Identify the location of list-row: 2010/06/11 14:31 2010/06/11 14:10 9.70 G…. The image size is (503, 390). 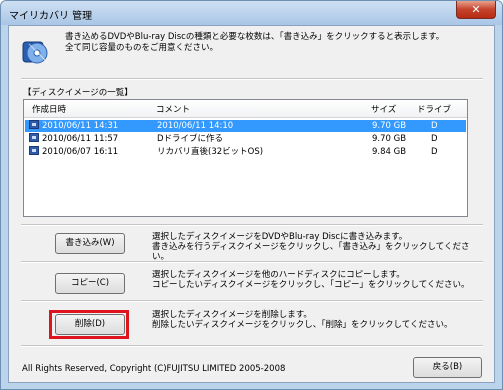
(245, 126).